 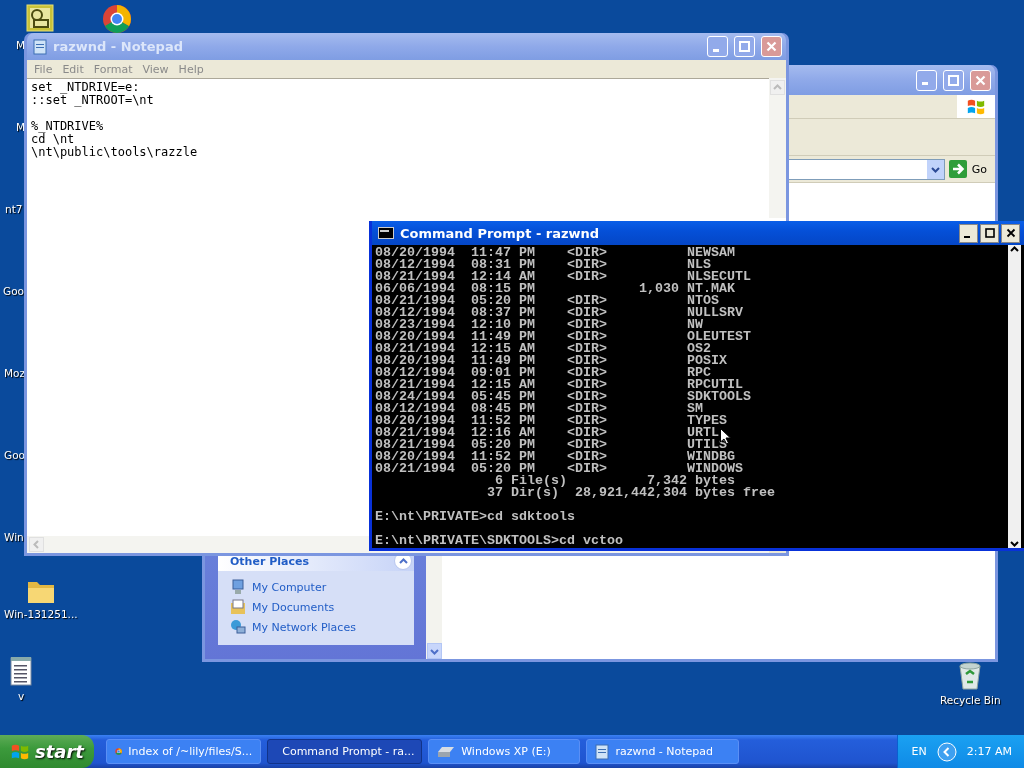 I want to click on window-title: Command Prompt - razwnd, so click(x=500, y=233).